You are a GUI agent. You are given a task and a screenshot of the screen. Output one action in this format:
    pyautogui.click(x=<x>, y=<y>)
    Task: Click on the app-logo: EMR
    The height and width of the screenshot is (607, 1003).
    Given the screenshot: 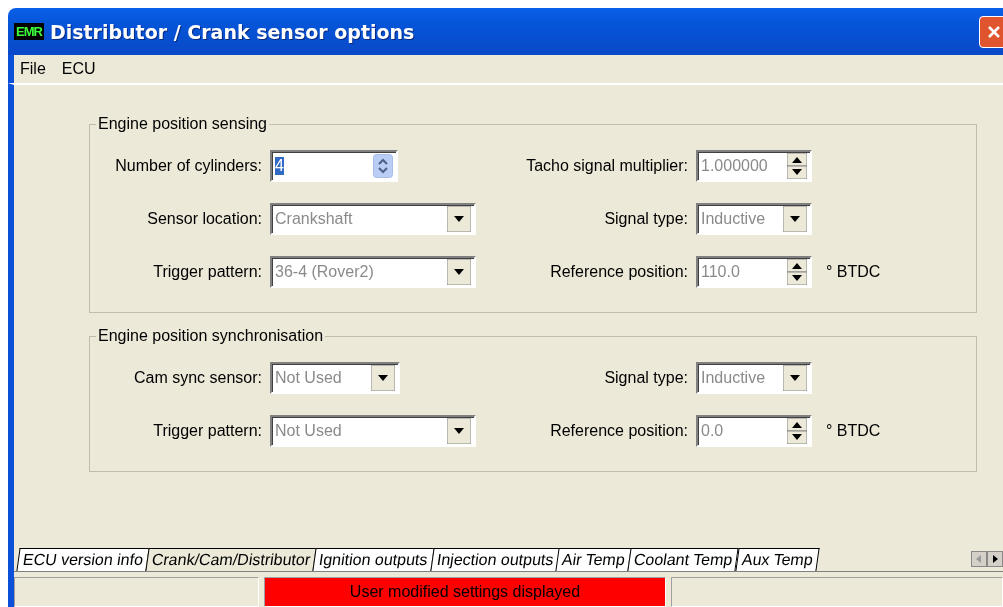 What is the action you would take?
    pyautogui.click(x=29, y=31)
    